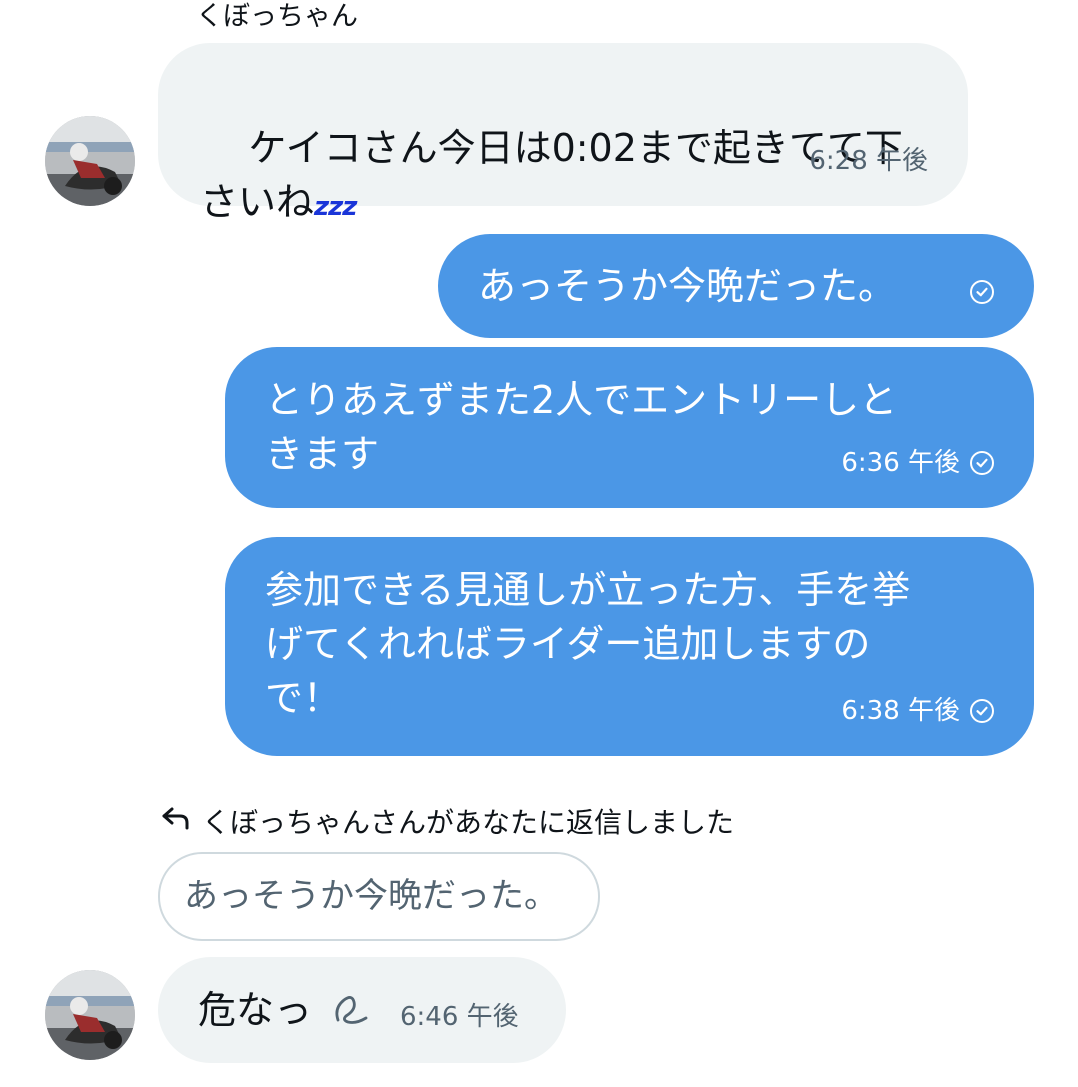 The height and width of the screenshot is (1087, 1078). Describe the element at coordinates (629, 427) in the screenshot. I see `message-bubble-outgoing: とりあえずまた2人でエントリーしと きます 6:36 午後` at that location.